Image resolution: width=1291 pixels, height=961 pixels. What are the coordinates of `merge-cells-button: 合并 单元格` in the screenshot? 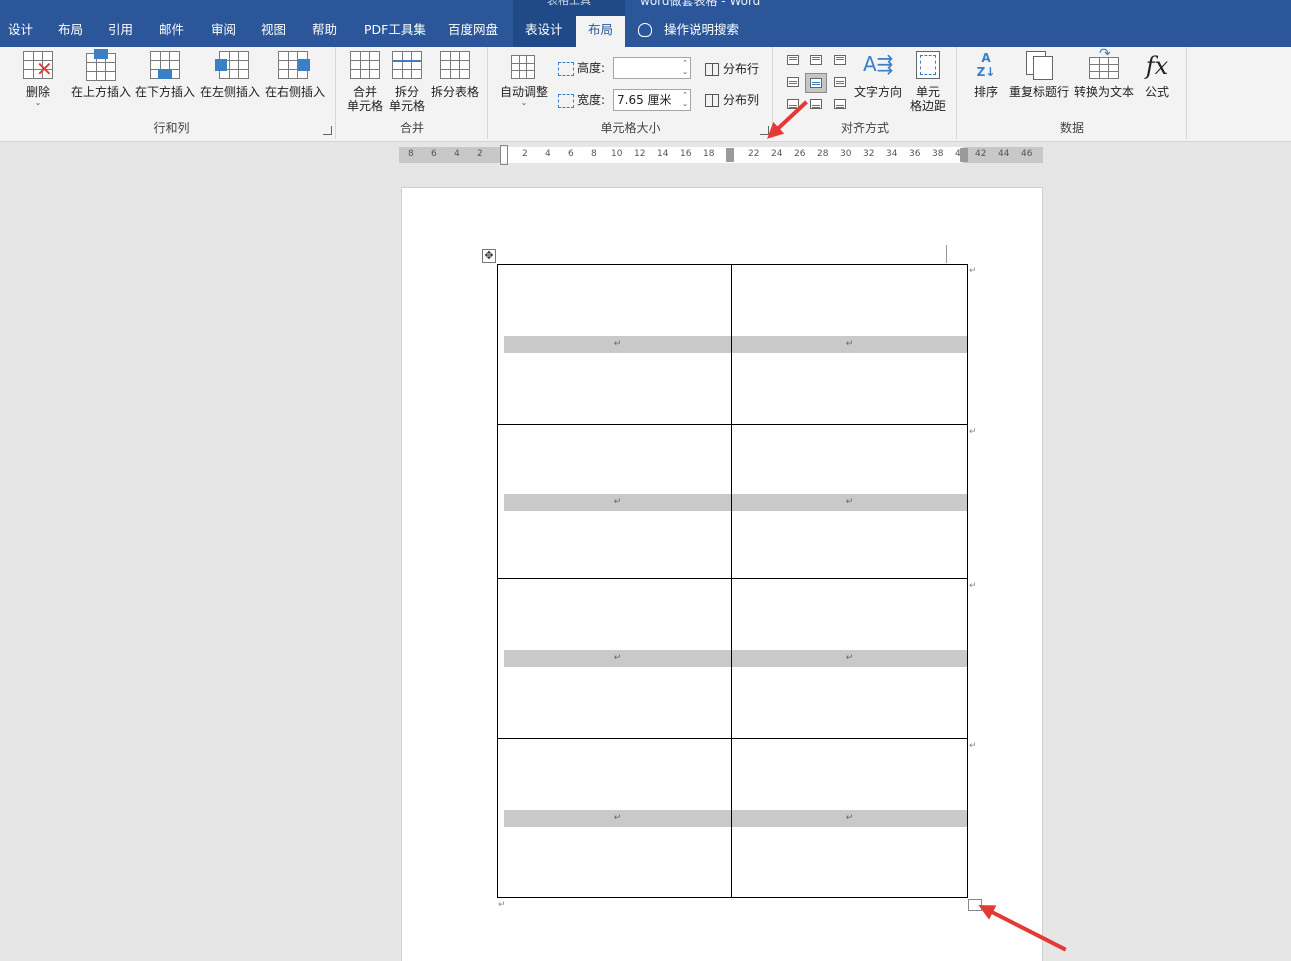 It's located at (365, 82).